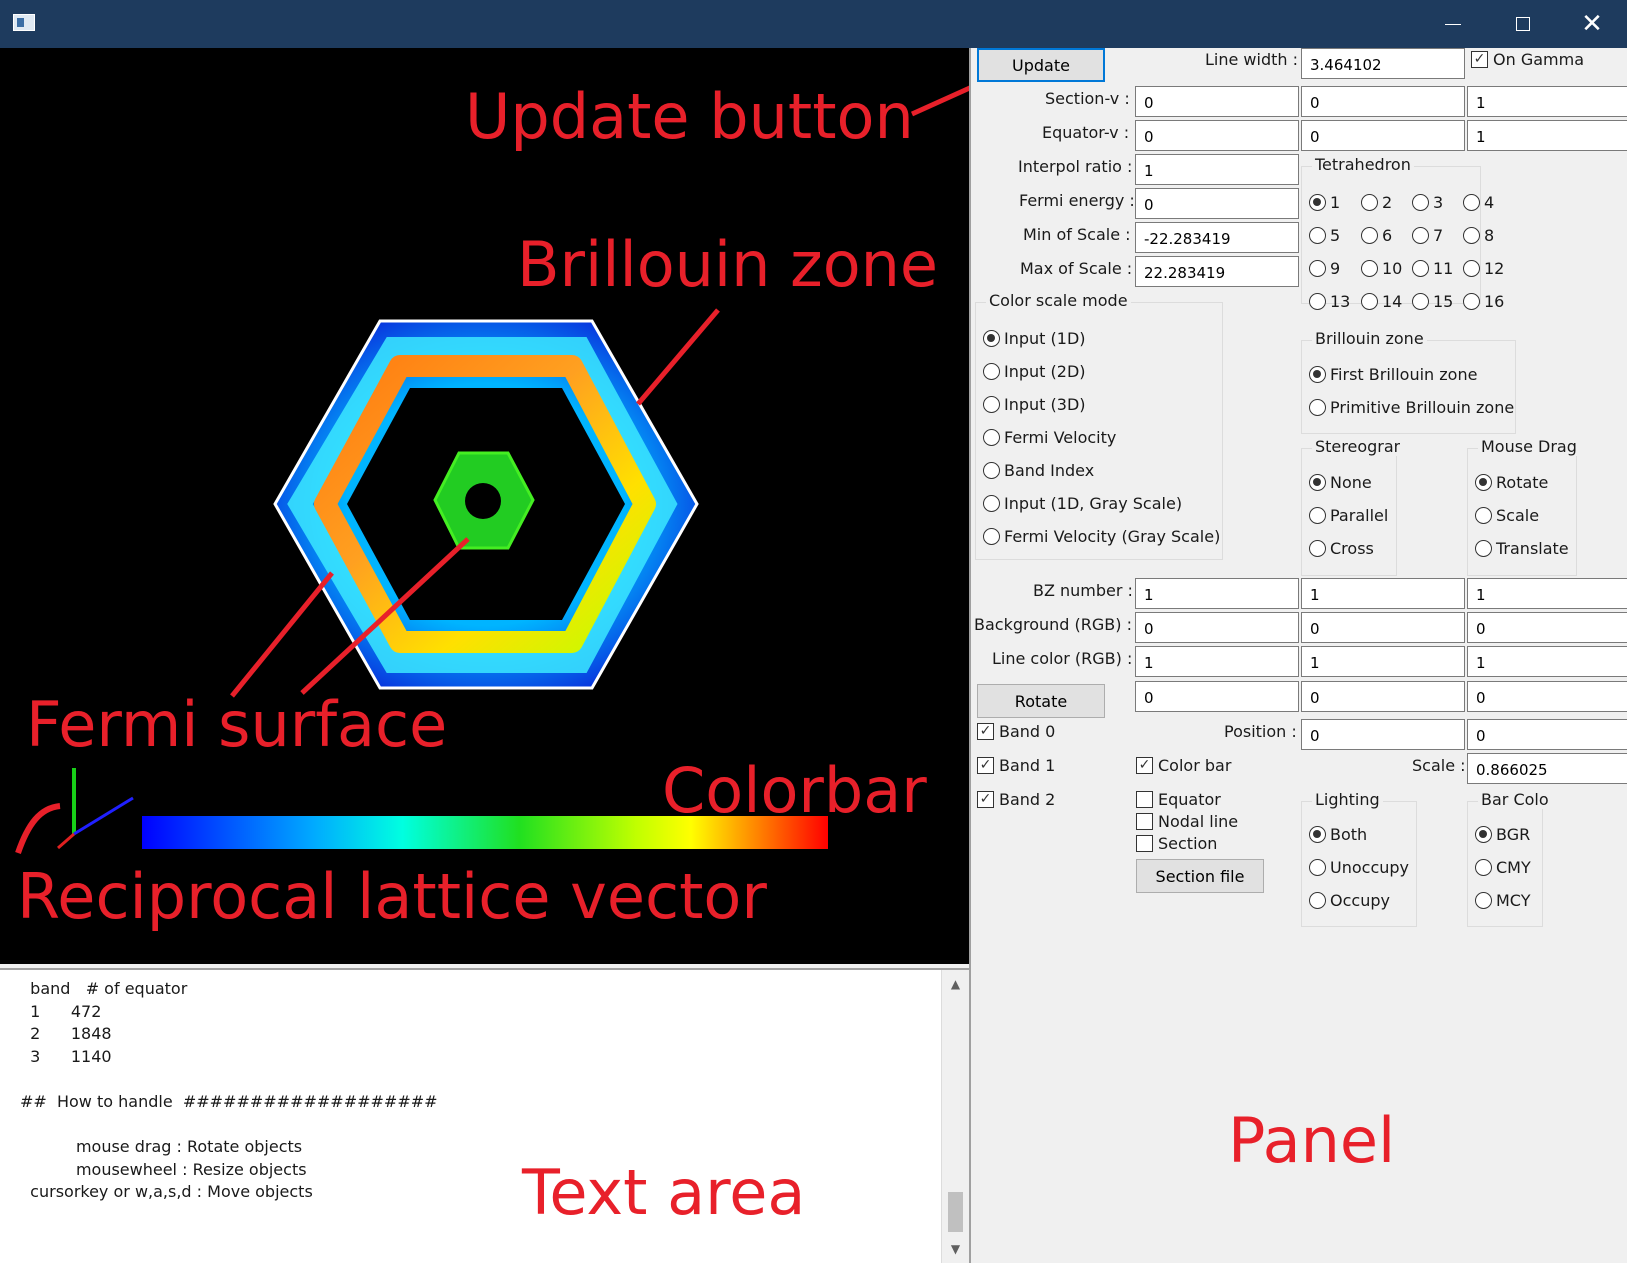 This screenshot has width=1627, height=1263. I want to click on bar-color-cmy-radio: CMY, so click(1503, 867).